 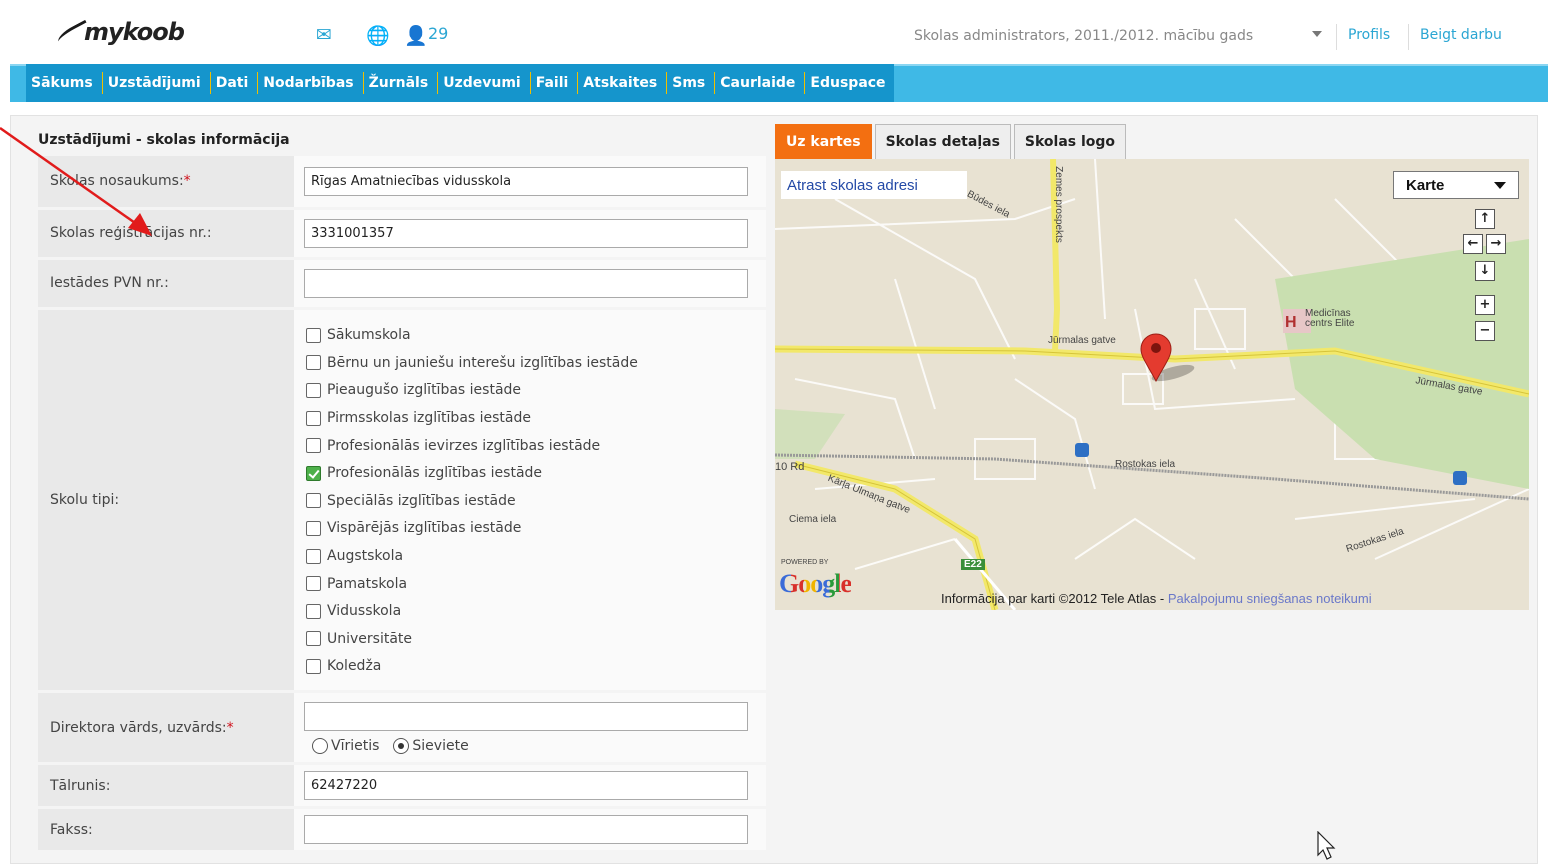 What do you see at coordinates (1336, 37) in the screenshot?
I see `divider` at bounding box center [1336, 37].